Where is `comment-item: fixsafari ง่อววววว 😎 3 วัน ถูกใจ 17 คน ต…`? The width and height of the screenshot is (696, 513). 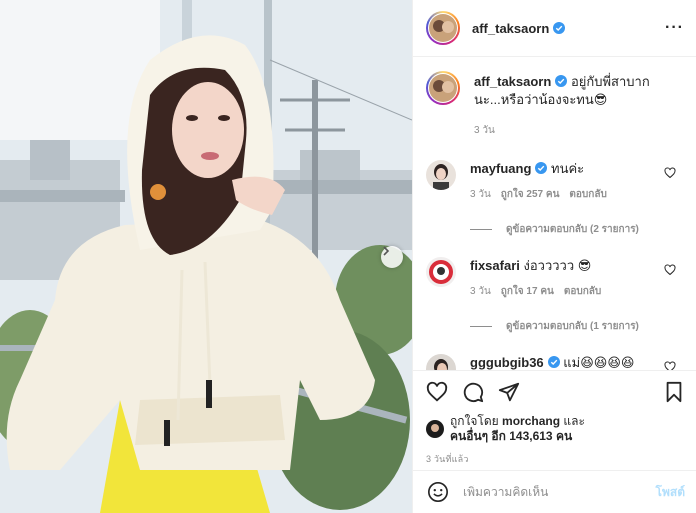 comment-item: fixsafari ง่อววววว 😎 3 วัน ถูกใจ 17 คน ต… is located at coordinates (554, 279).